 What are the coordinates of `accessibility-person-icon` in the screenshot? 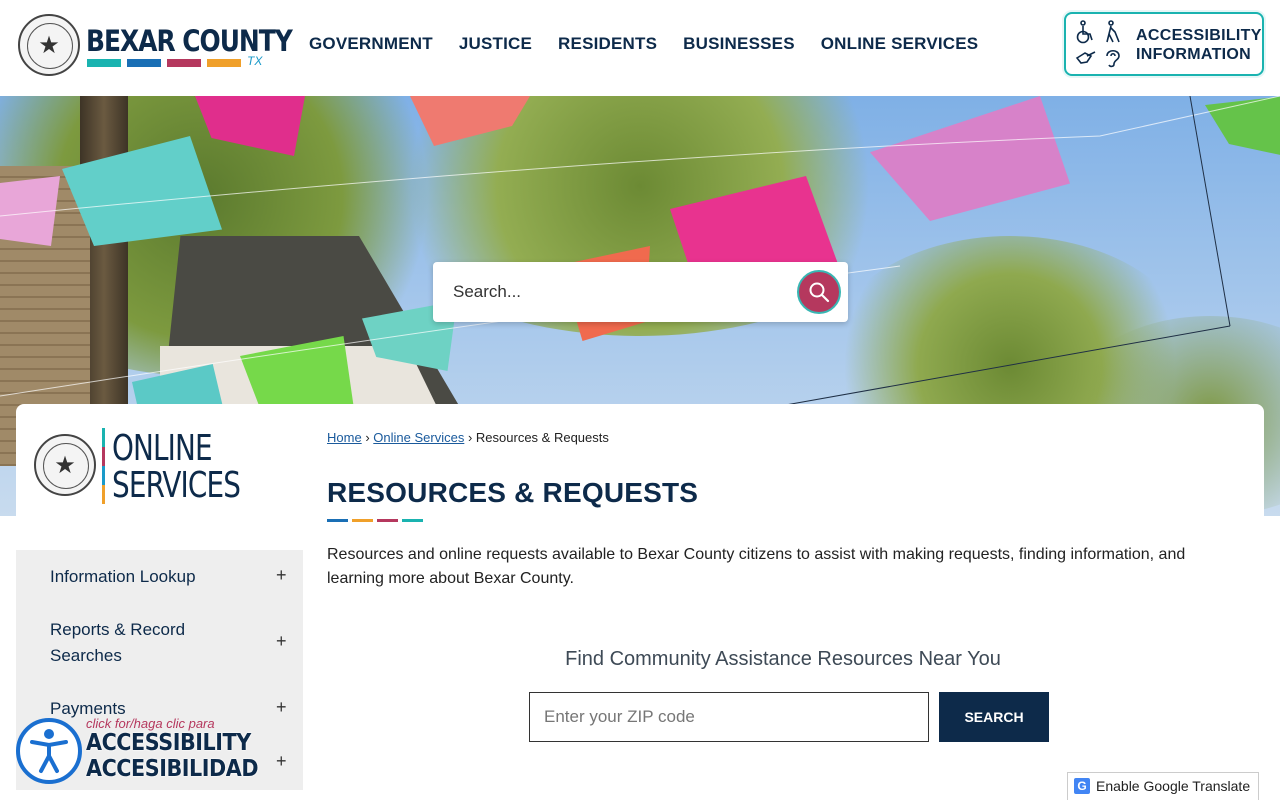 It's located at (49, 751).